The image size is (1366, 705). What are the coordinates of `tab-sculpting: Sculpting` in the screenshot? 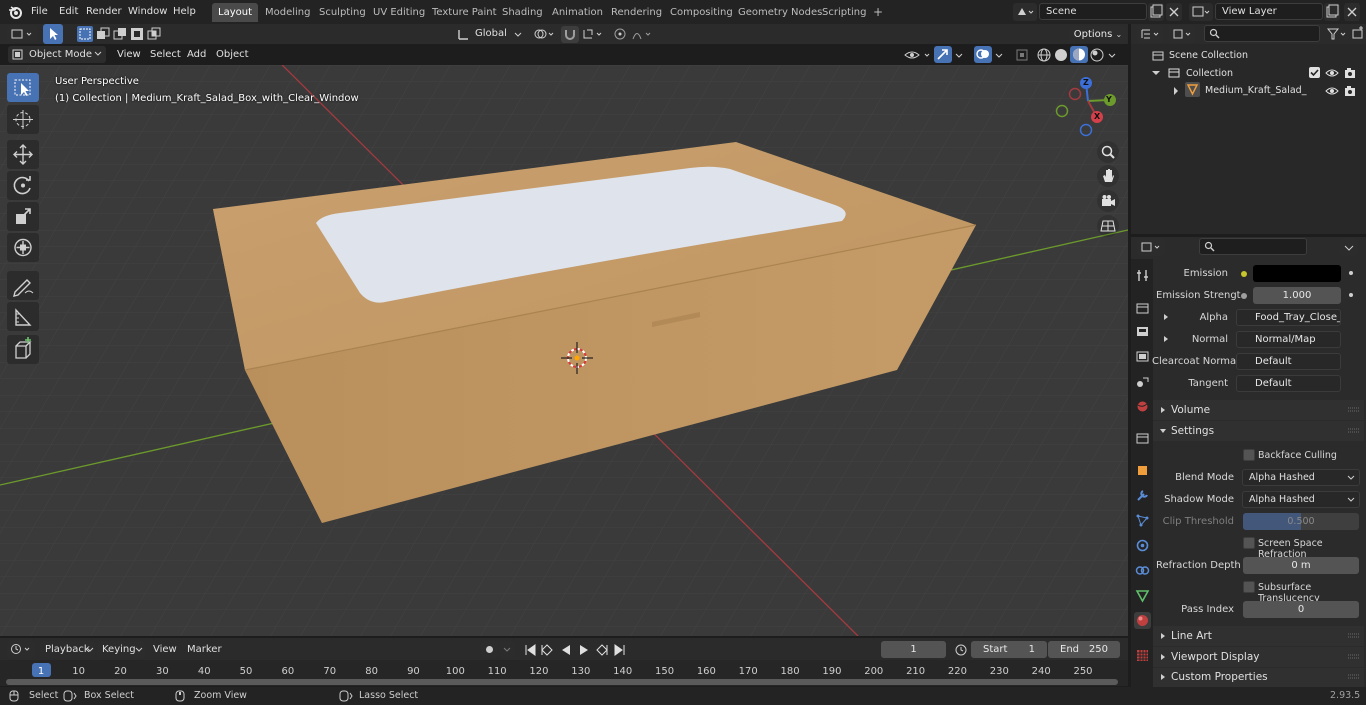 It's located at (342, 12).